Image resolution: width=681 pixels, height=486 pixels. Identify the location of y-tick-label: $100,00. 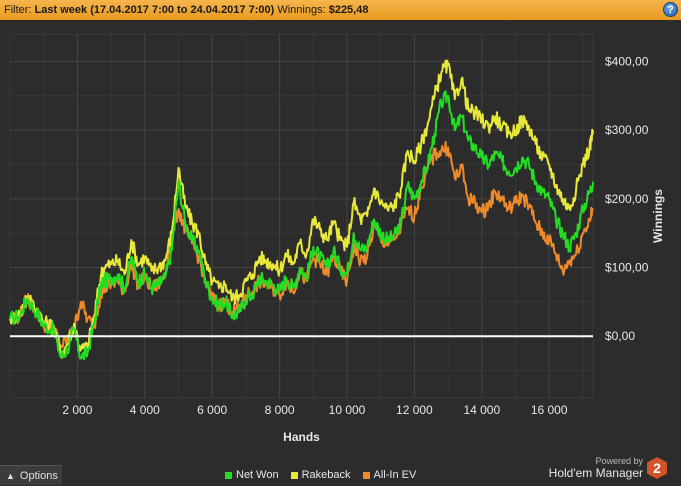
(627, 268).